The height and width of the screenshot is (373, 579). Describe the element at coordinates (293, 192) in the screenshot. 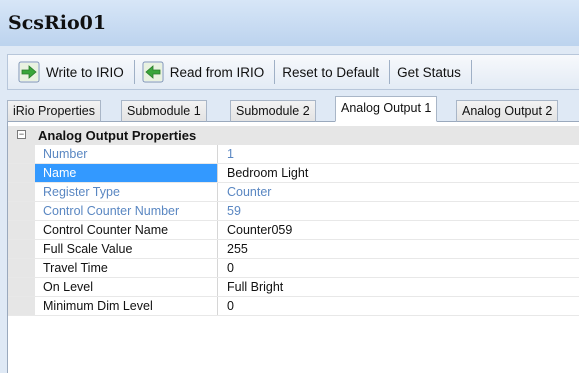

I see `property-row-register-type: Register Type Counter` at that location.